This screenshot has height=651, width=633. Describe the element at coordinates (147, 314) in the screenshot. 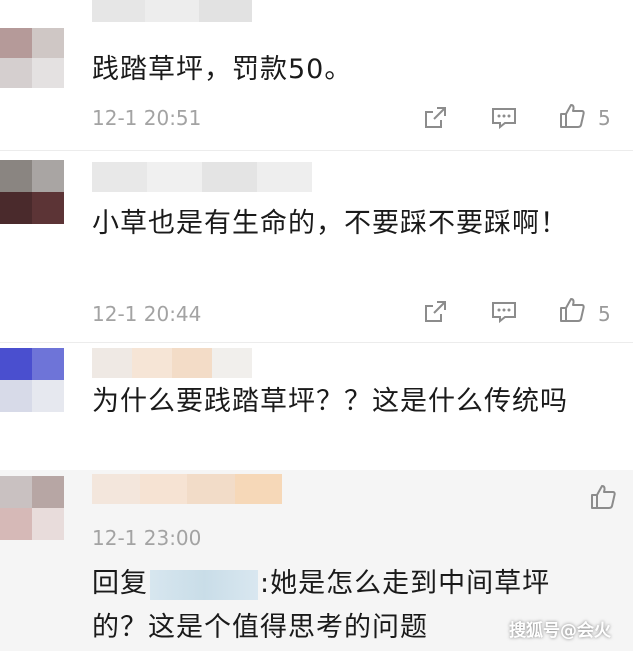

I see `comment-time: 12-1 20:44` at that location.